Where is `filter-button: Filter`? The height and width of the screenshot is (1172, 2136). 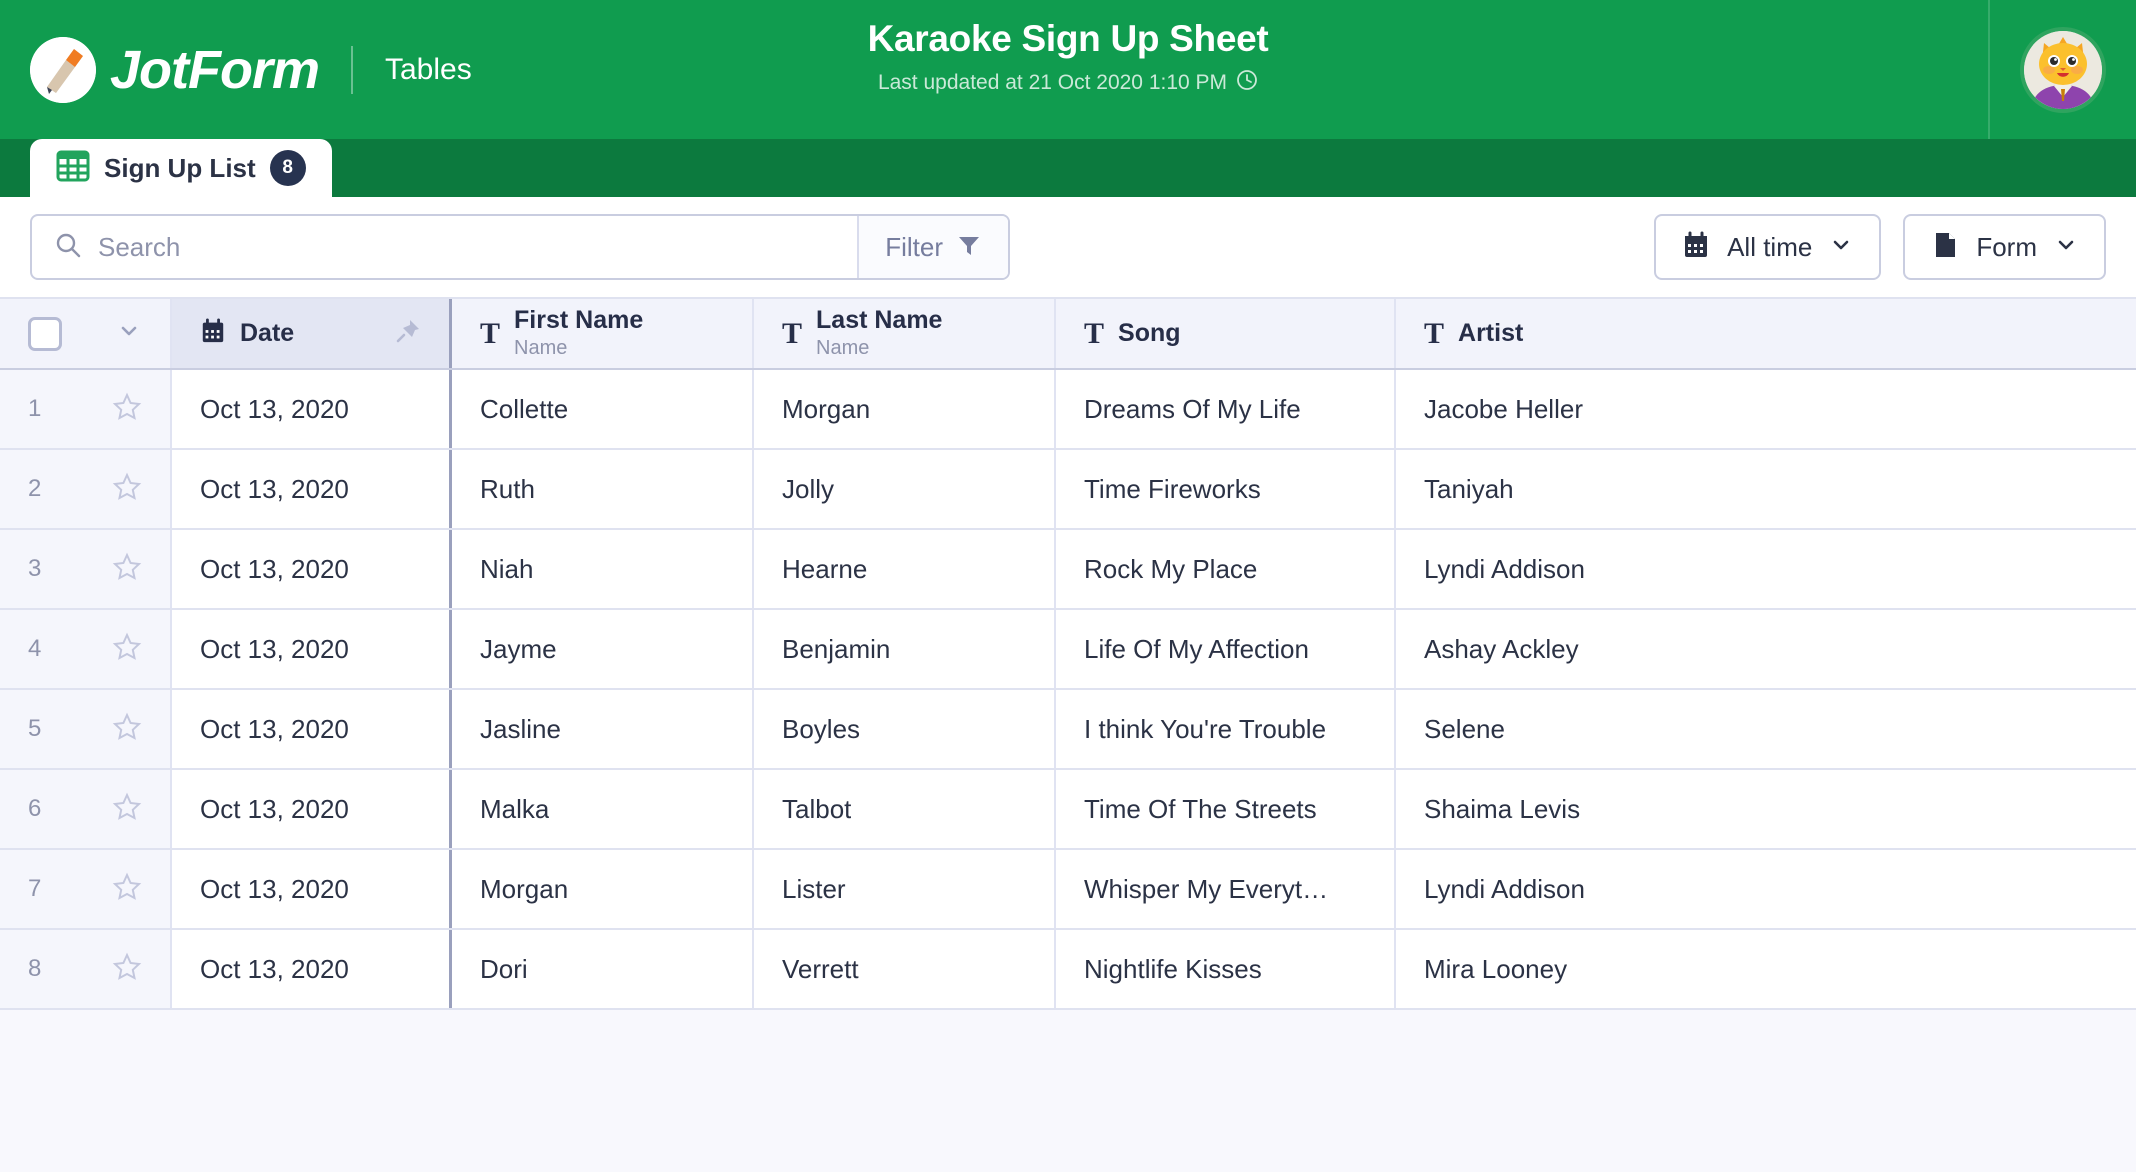
filter-button: Filter is located at coordinates (932, 247).